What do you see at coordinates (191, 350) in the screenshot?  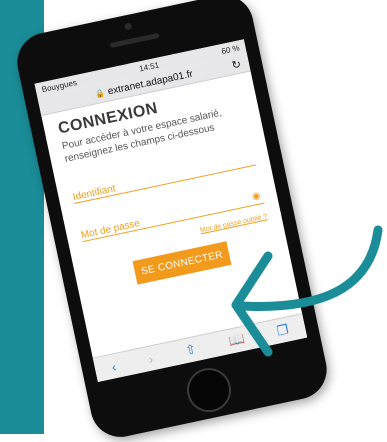 I see `share-icon: ⇧` at bounding box center [191, 350].